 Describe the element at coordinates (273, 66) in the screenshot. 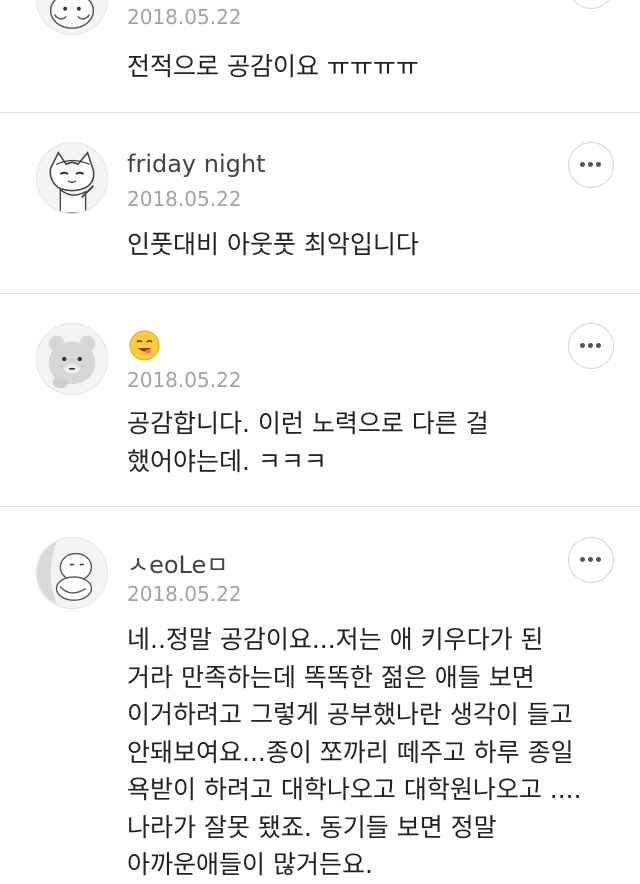

I see `comment-text: 전적으로 공감이요 ㅠㅠㅠㅠ` at that location.